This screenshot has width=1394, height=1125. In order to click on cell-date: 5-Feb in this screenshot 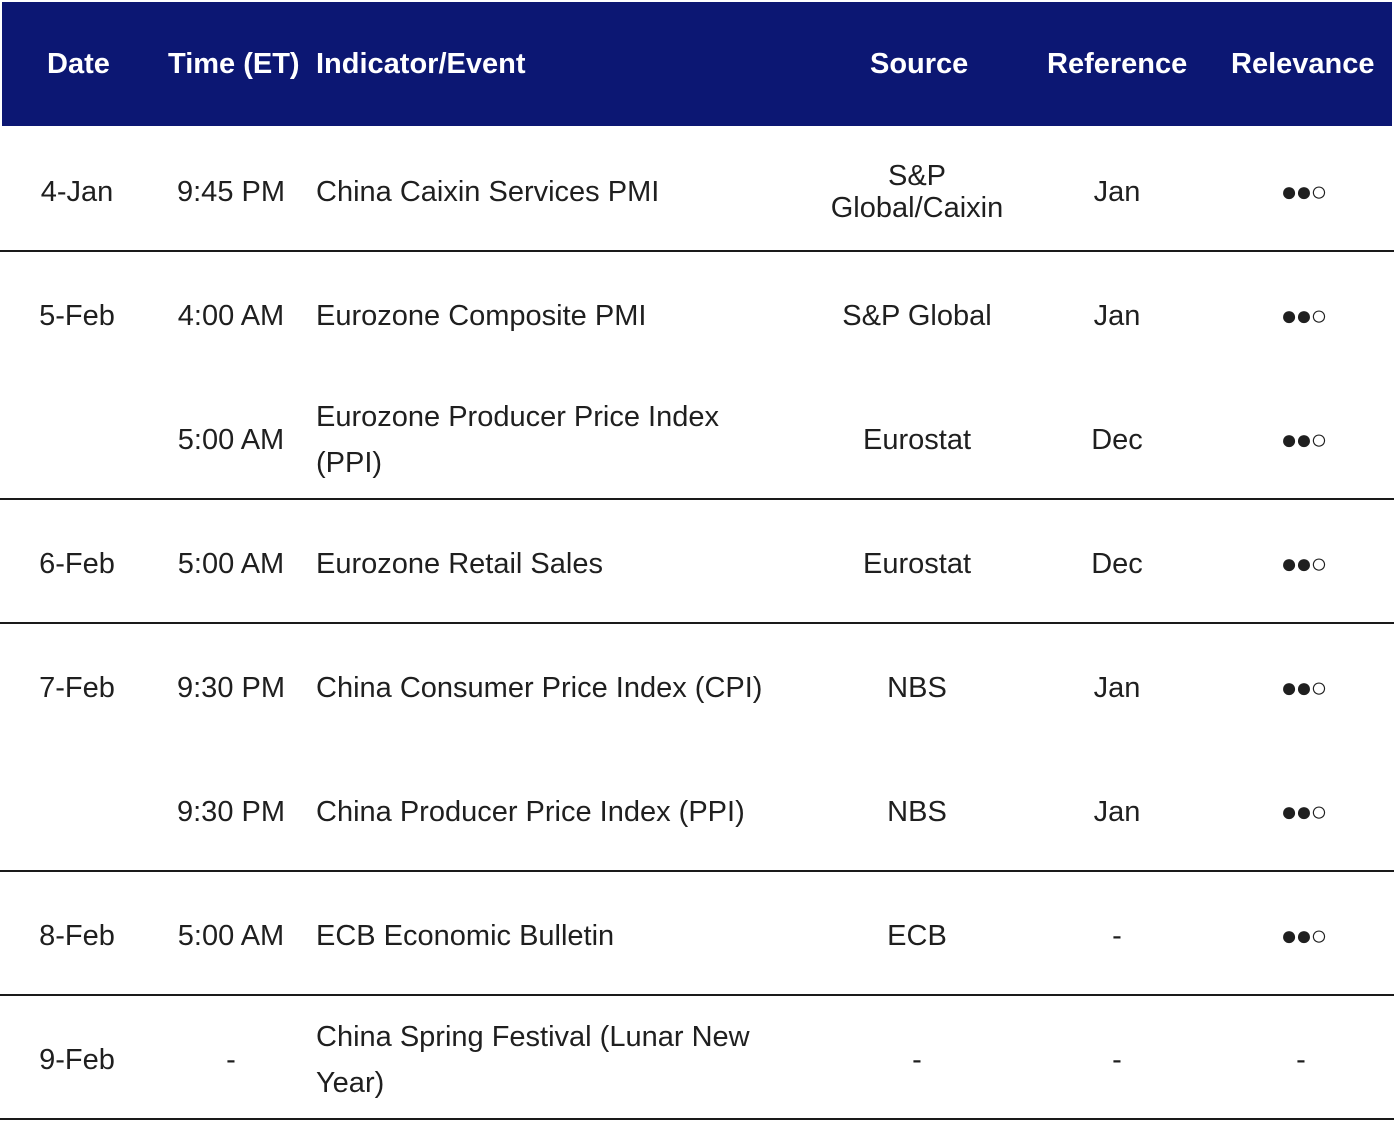, I will do `click(77, 316)`.